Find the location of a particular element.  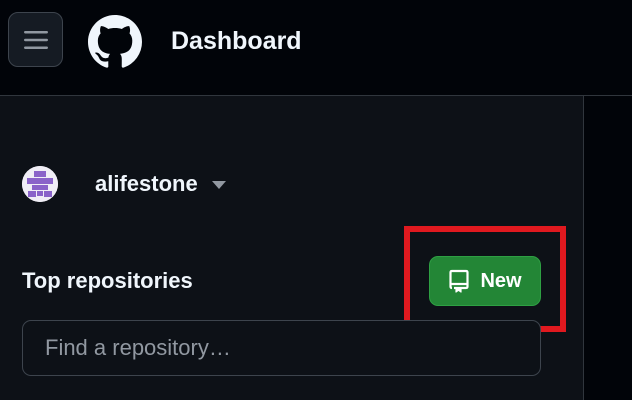

find-repository-input is located at coordinates (281, 348).